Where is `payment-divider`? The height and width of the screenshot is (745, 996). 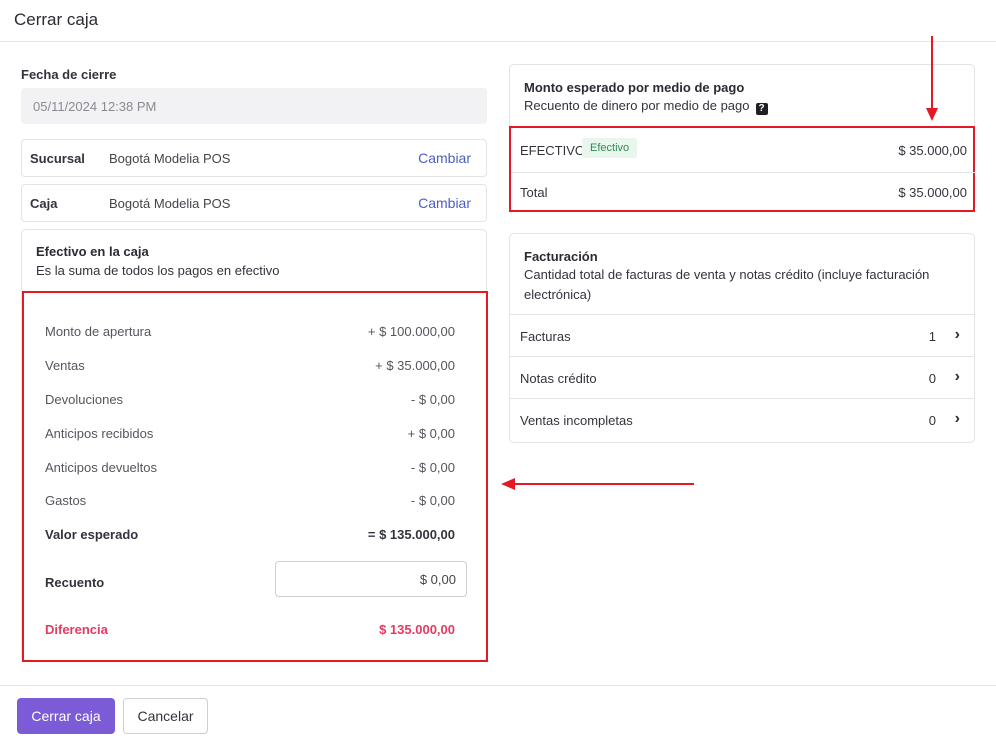
payment-divider is located at coordinates (743, 172).